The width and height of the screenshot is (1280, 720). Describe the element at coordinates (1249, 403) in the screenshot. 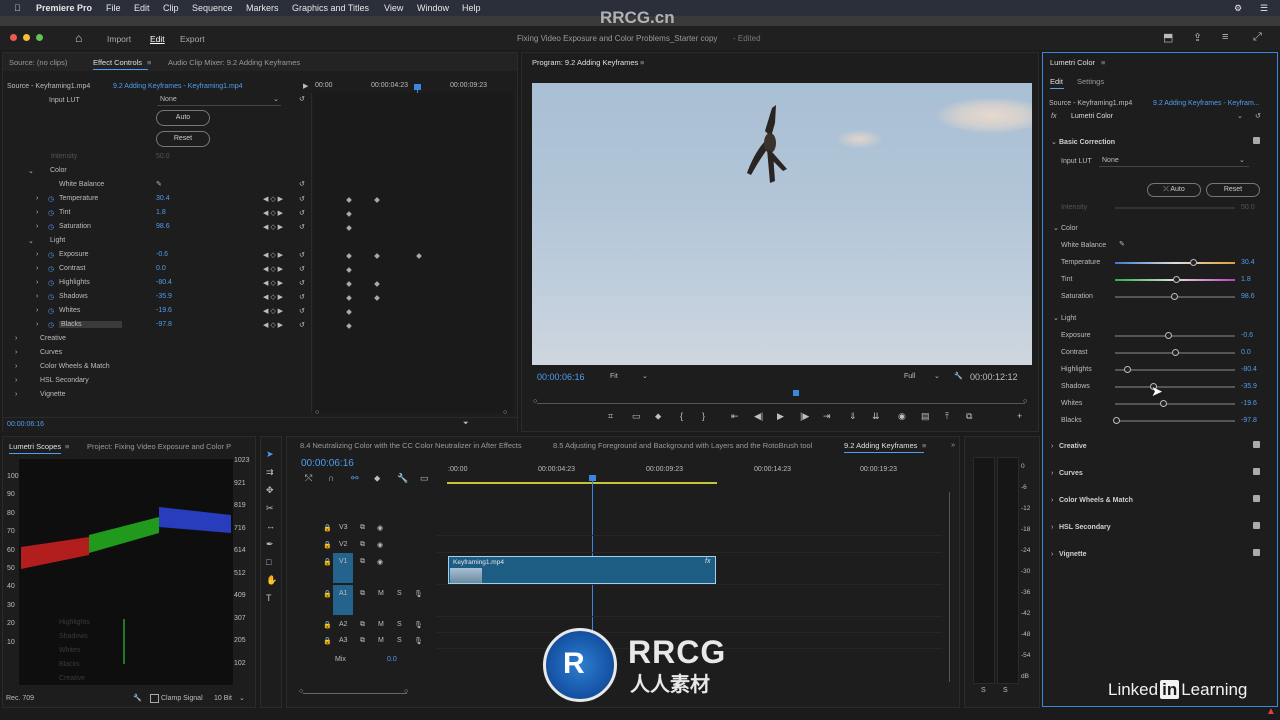

I see `lumetri-light-4-value: -19.6` at that location.